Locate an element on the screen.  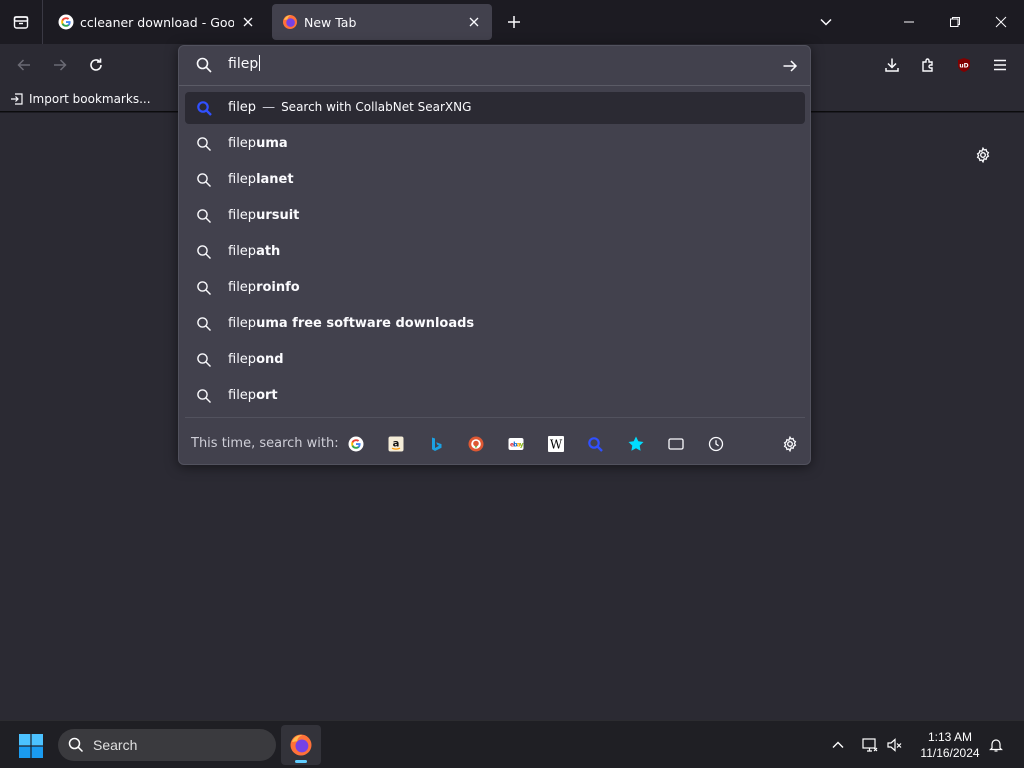
new-tab-button is located at coordinates (514, 22).